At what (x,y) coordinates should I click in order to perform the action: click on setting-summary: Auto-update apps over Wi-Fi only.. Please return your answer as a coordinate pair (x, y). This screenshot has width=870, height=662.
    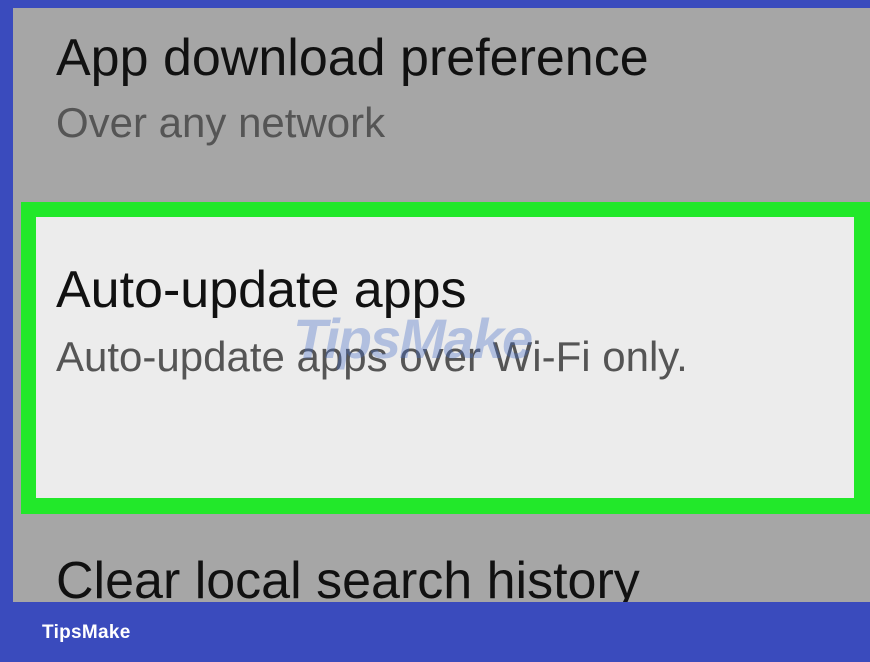
    Looking at the image, I should click on (372, 356).